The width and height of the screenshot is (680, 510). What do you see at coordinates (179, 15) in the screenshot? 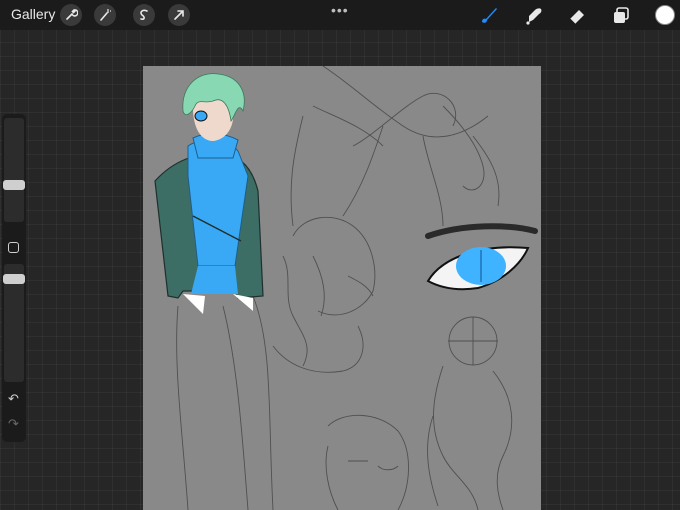
I see `transform-arrow-icon` at bounding box center [179, 15].